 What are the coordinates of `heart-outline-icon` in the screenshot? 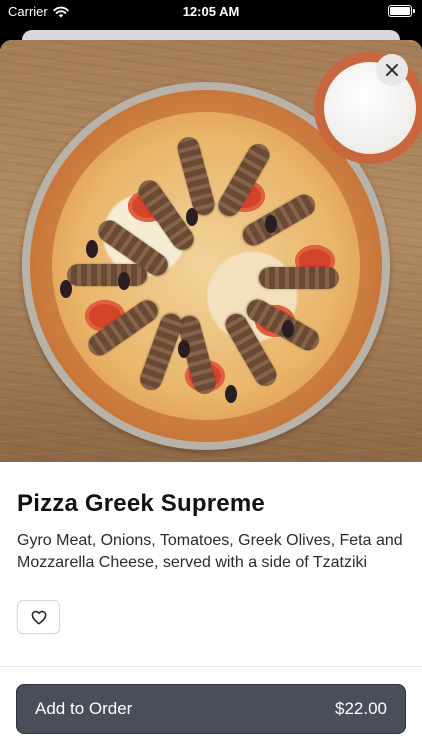 It's located at (38, 617).